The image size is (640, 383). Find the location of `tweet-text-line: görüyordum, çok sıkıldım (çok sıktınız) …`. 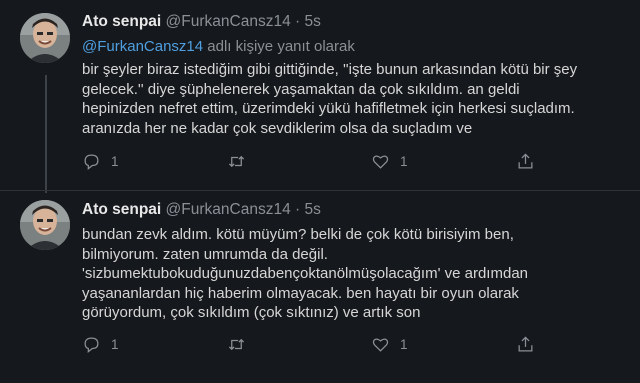

tweet-text-line: görüyordum, çok sıkıldım (çok sıktınız) … is located at coordinates (251, 313).